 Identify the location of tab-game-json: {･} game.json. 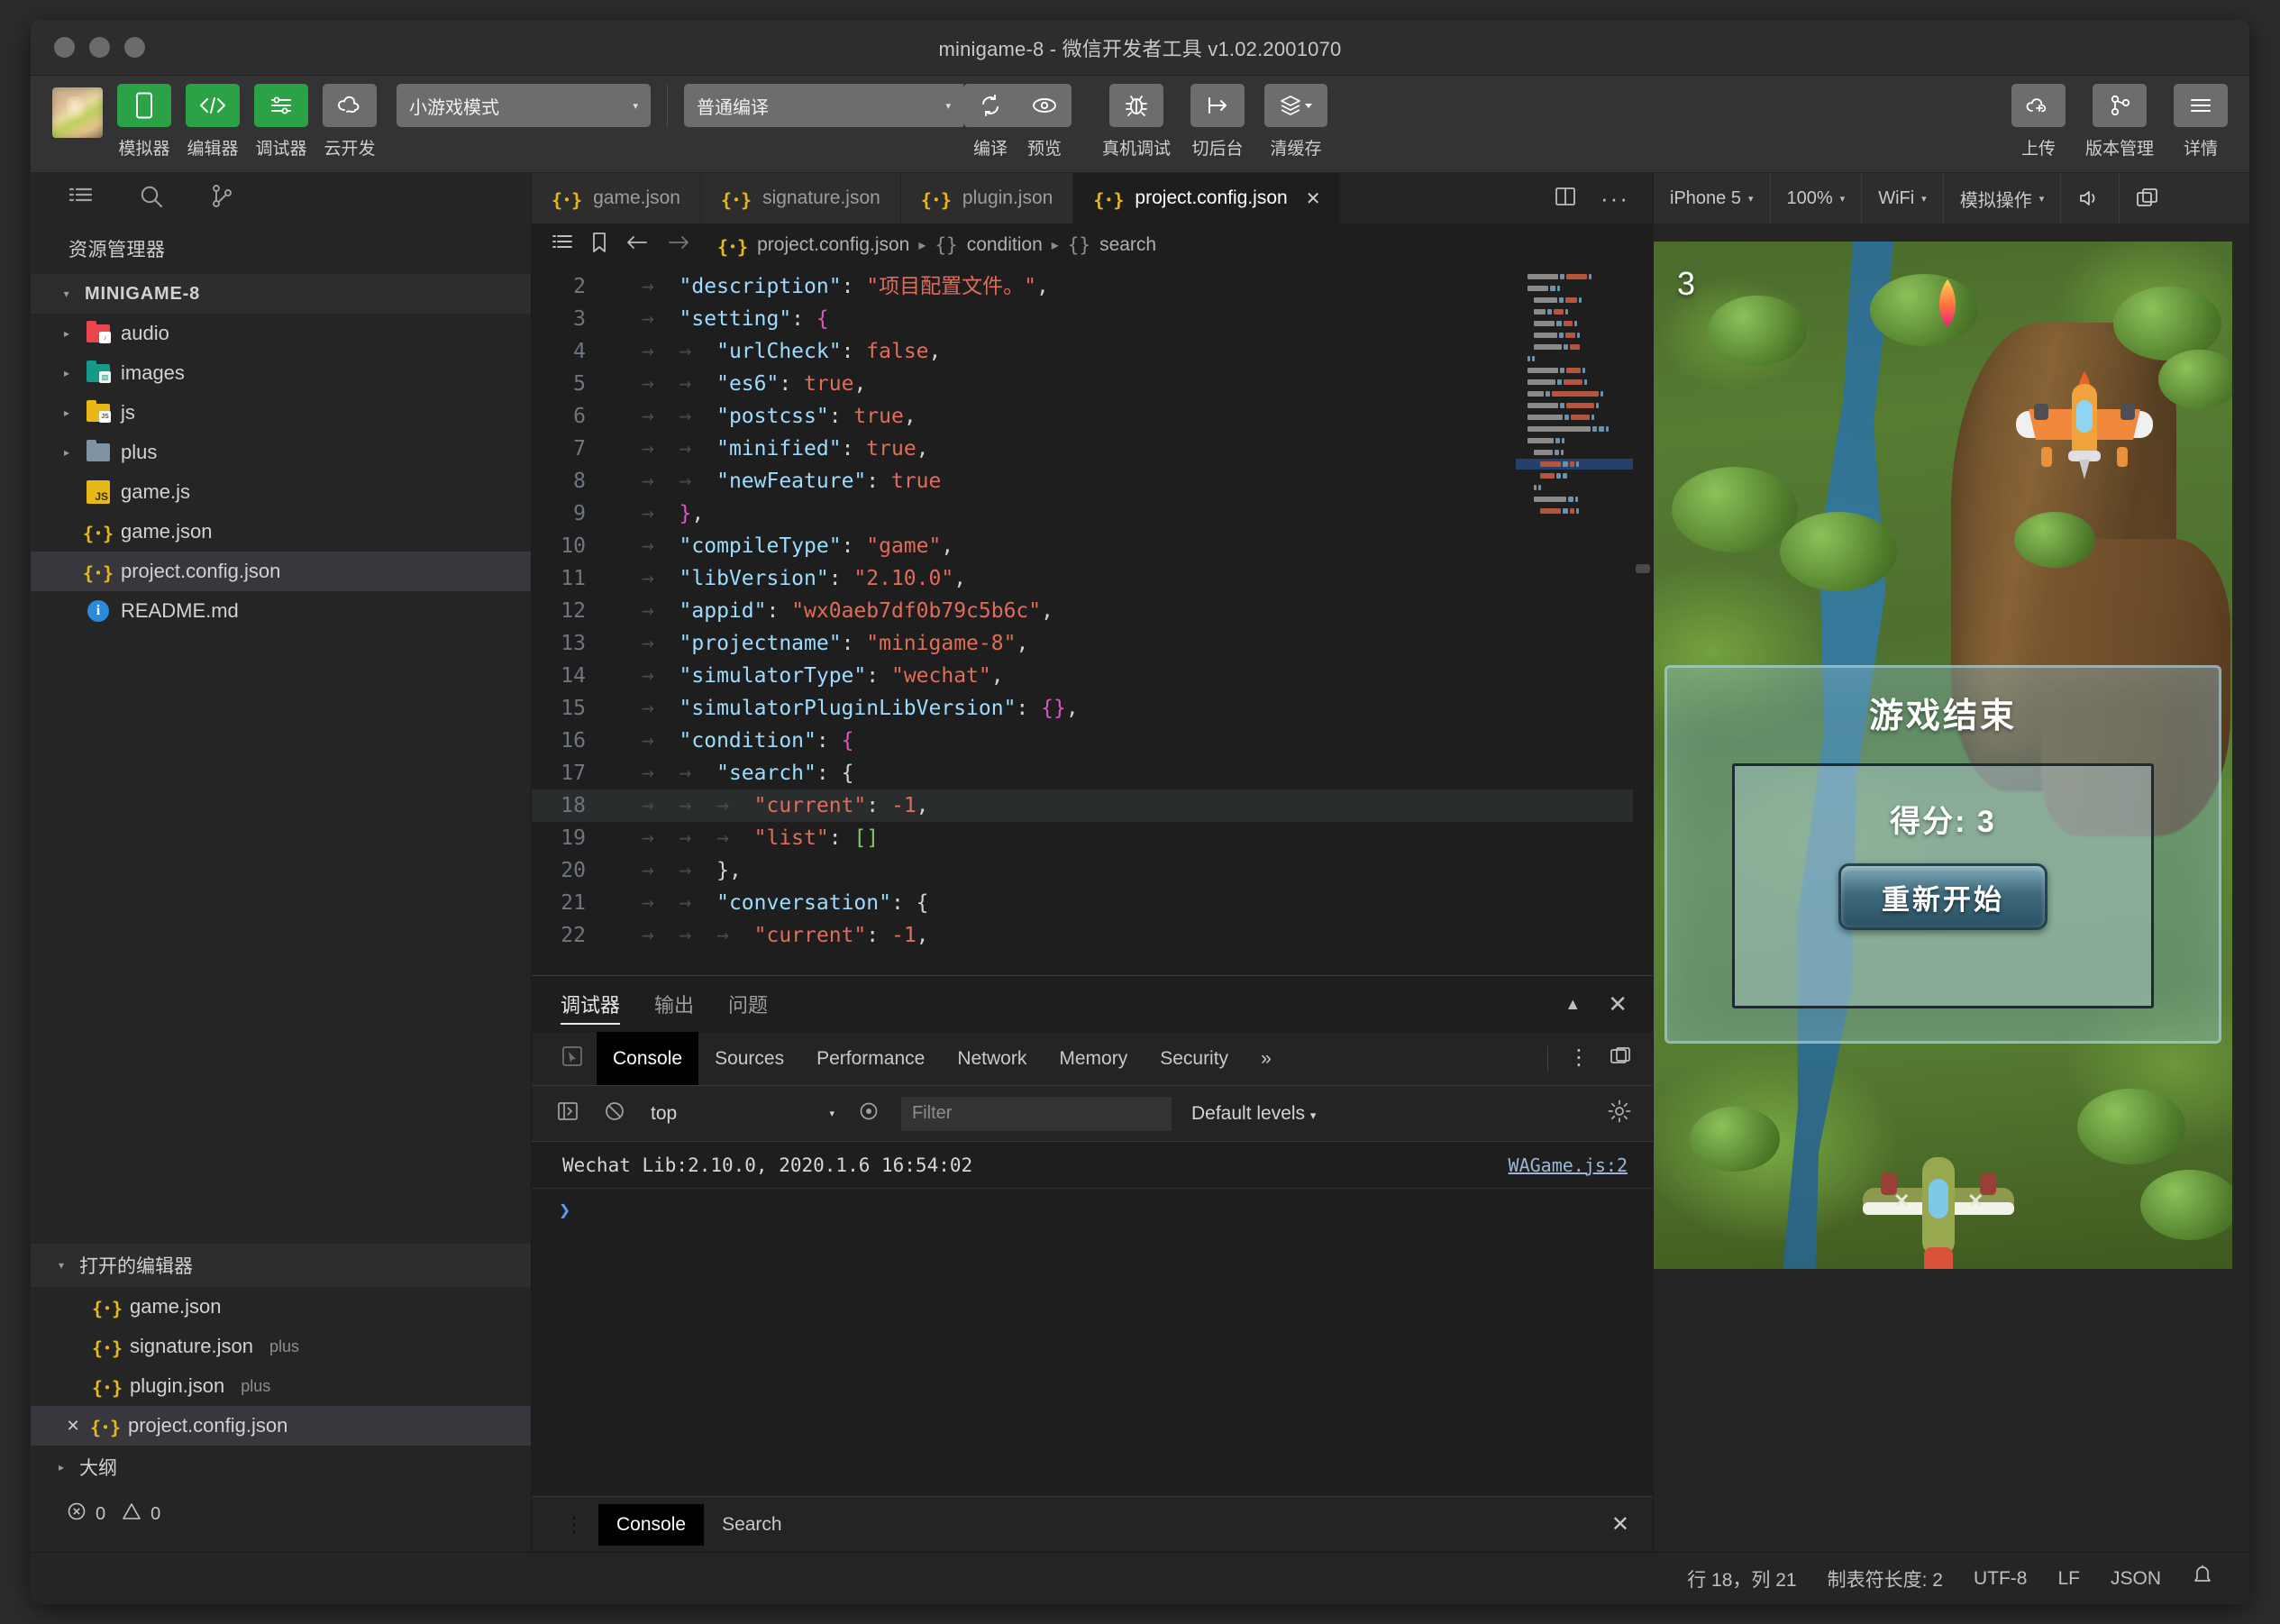
(616, 198).